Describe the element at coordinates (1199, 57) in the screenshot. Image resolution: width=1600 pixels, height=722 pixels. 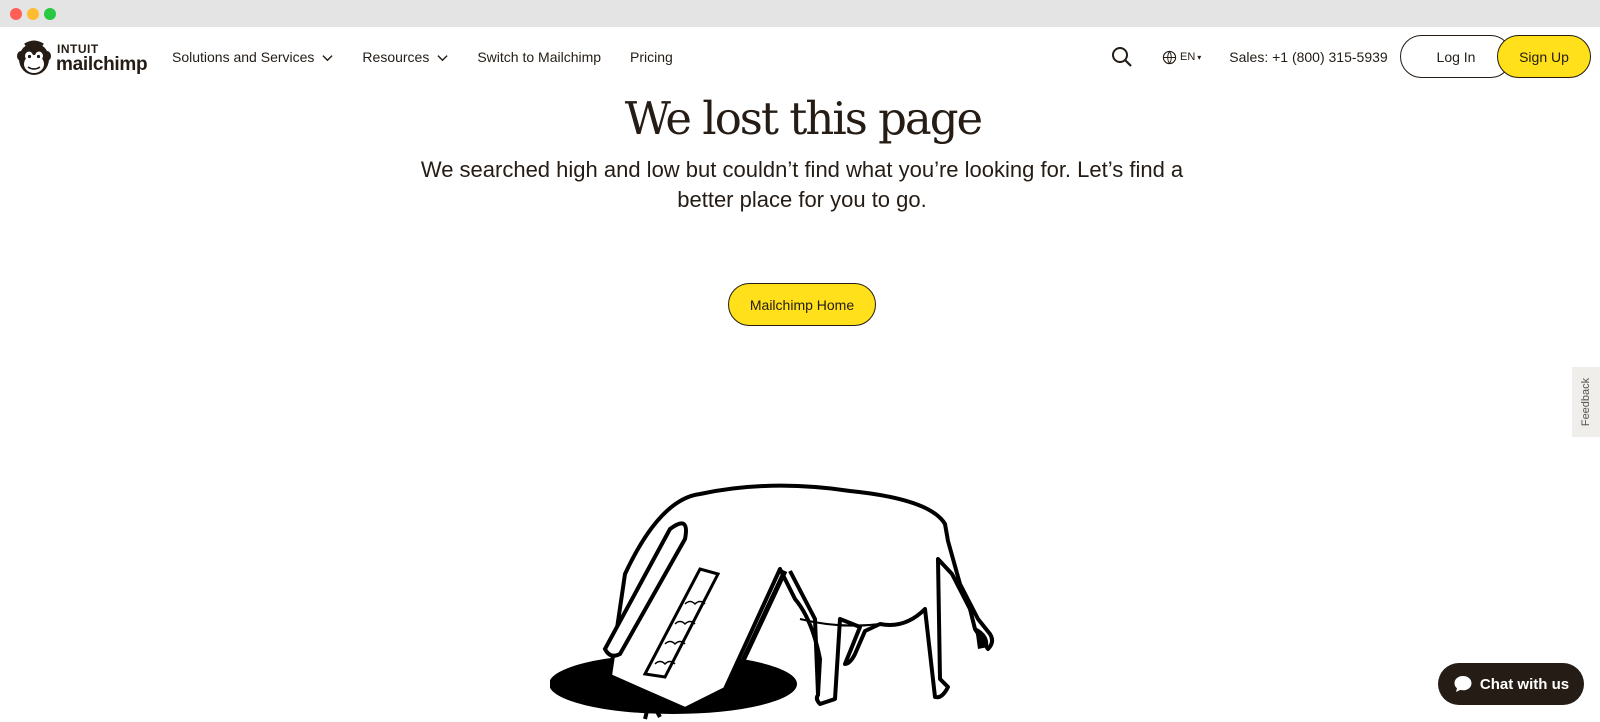
I see `caret-down-icon: ▾` at that location.